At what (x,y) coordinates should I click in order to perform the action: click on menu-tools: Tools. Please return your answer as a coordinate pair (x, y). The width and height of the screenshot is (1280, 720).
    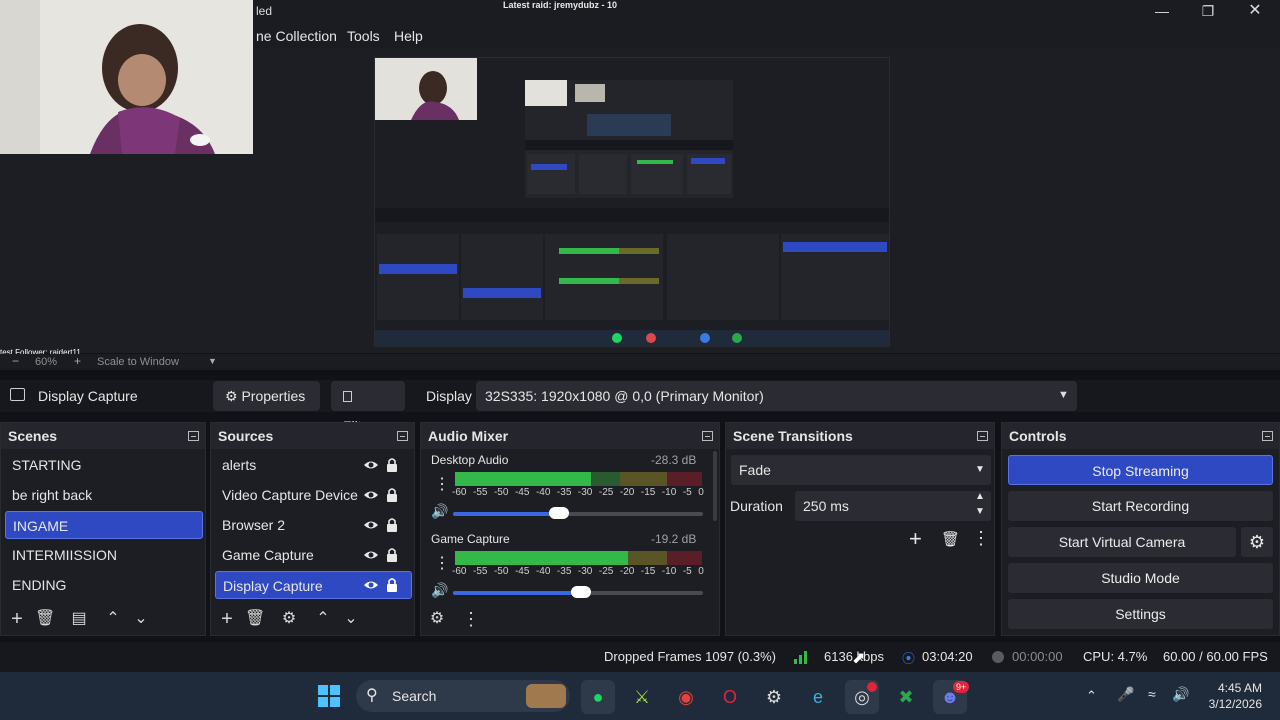
    Looking at the image, I should click on (363, 36).